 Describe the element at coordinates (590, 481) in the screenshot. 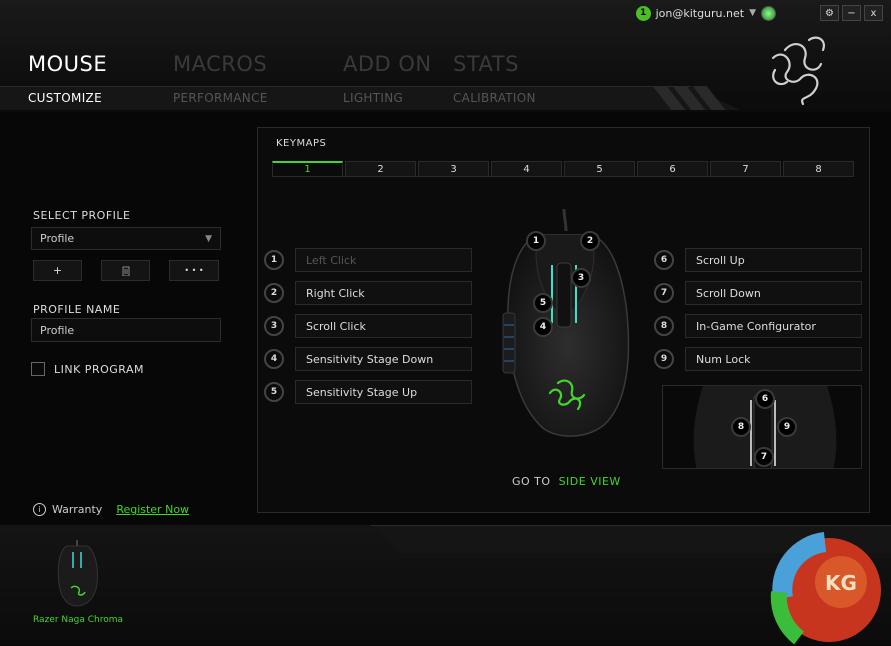

I see `side-view-link: SIDE VIEW` at that location.